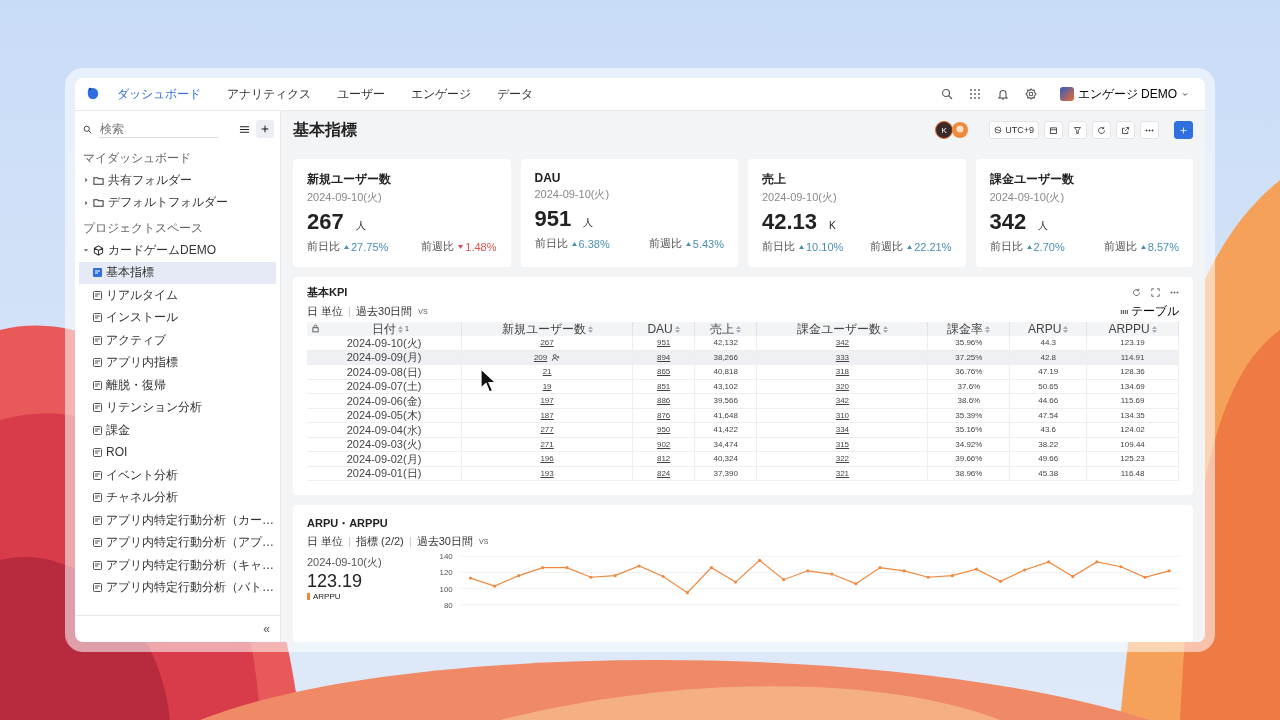 The height and width of the screenshot is (720, 1280). Describe the element at coordinates (842, 357) in the screenshot. I see `table-link: 333` at that location.